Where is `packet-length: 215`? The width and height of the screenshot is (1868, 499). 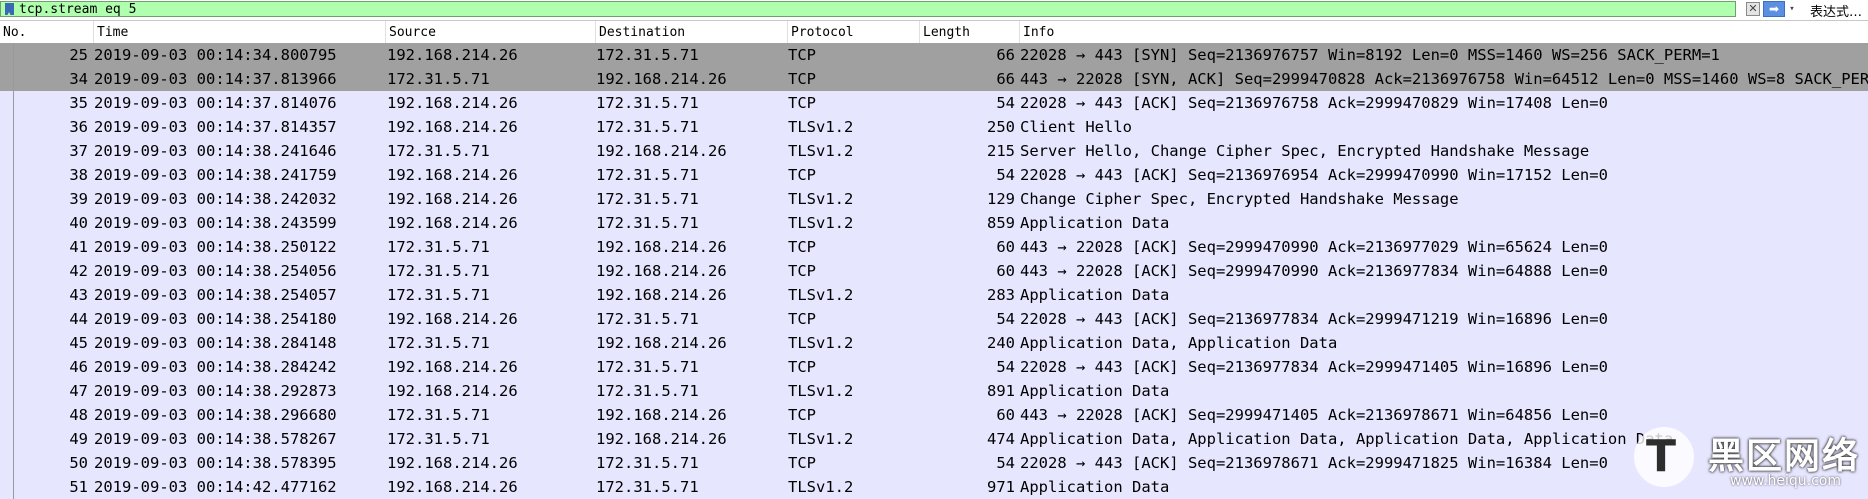 packet-length: 215 is located at coordinates (1001, 151).